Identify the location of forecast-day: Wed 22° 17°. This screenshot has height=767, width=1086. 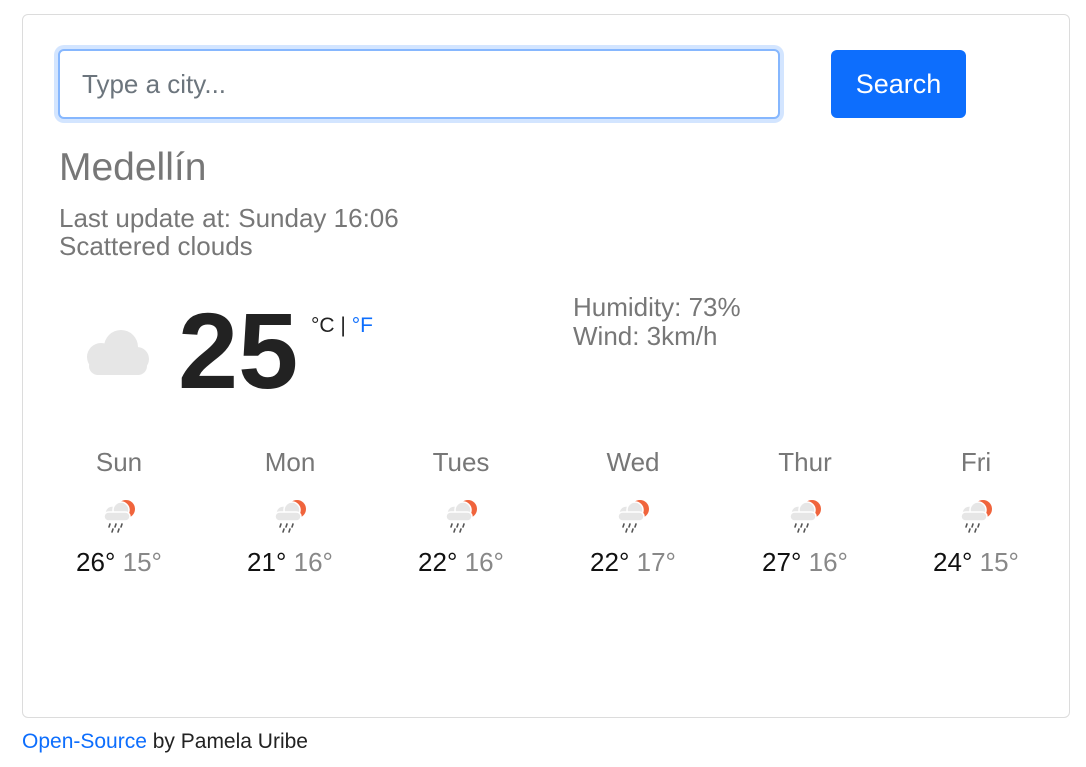
(633, 512).